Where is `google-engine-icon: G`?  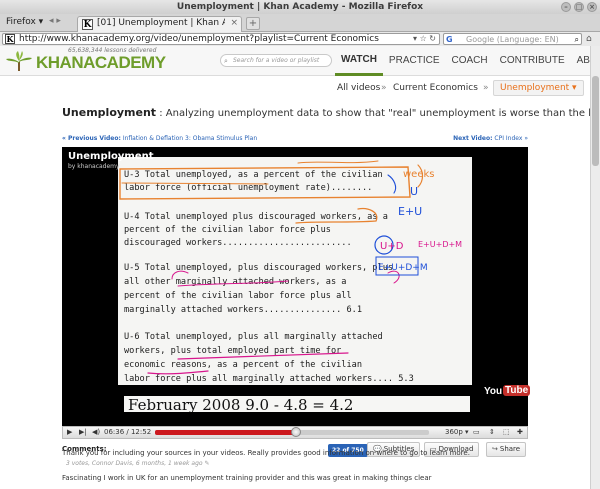 google-engine-icon: G is located at coordinates (449, 39).